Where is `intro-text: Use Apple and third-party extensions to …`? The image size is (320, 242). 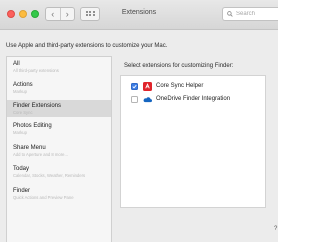
intro-text: Use Apple and third-party extensions to … is located at coordinates (87, 46).